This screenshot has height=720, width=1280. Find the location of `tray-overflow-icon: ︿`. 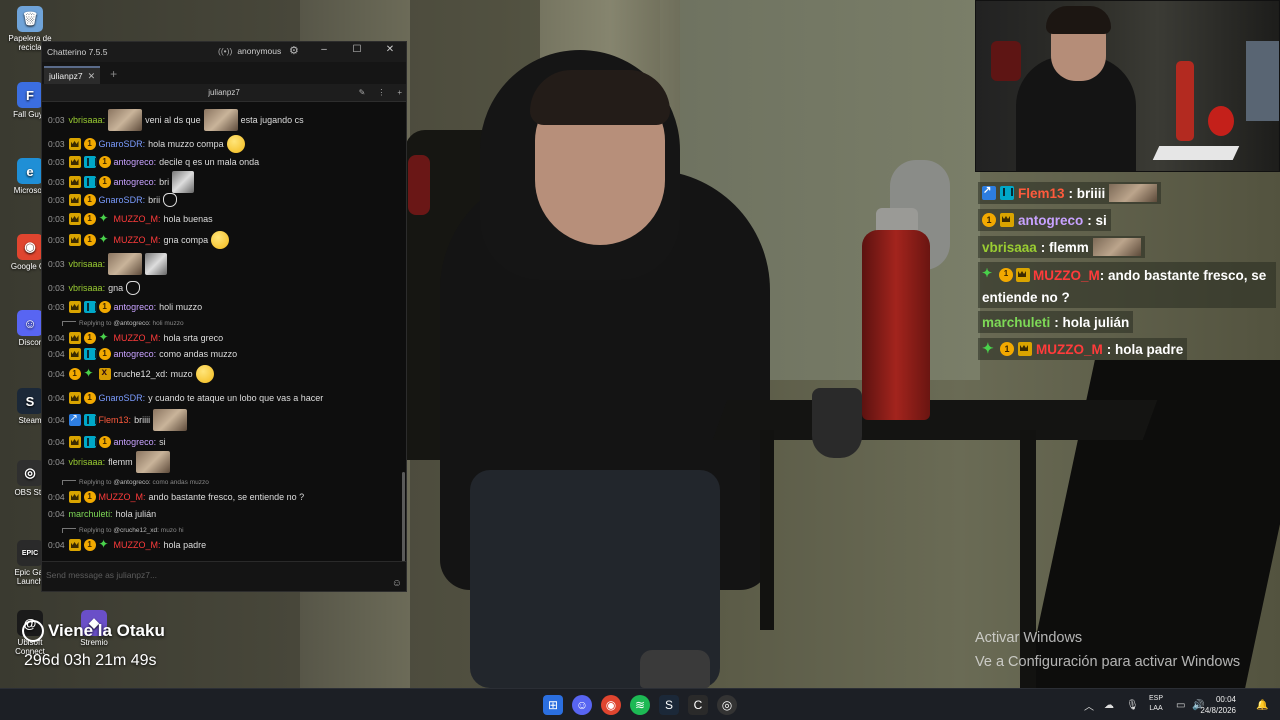

tray-overflow-icon: ︿ is located at coordinates (1089, 704).